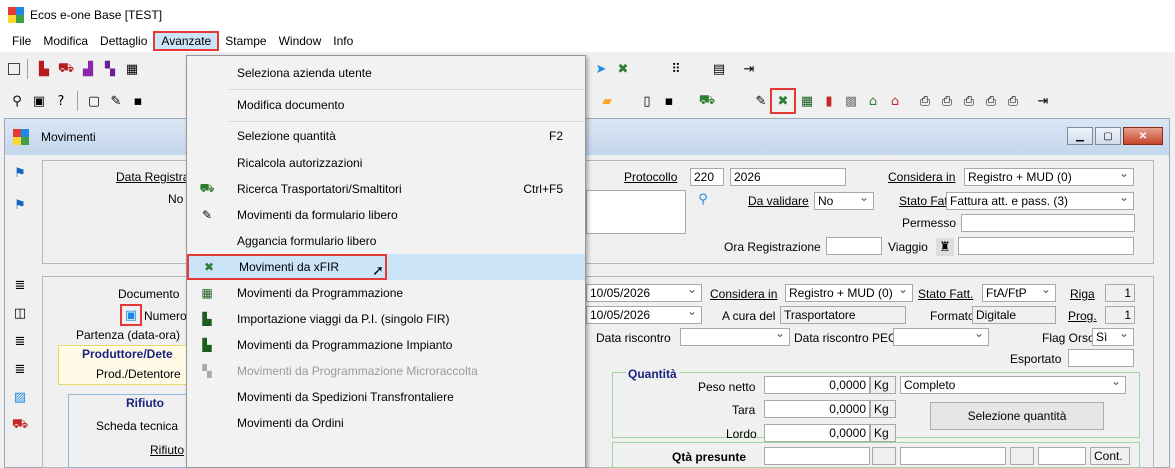 This screenshot has height=468, width=1175. I want to click on truck-red-side-icon: ⛟, so click(20, 425).